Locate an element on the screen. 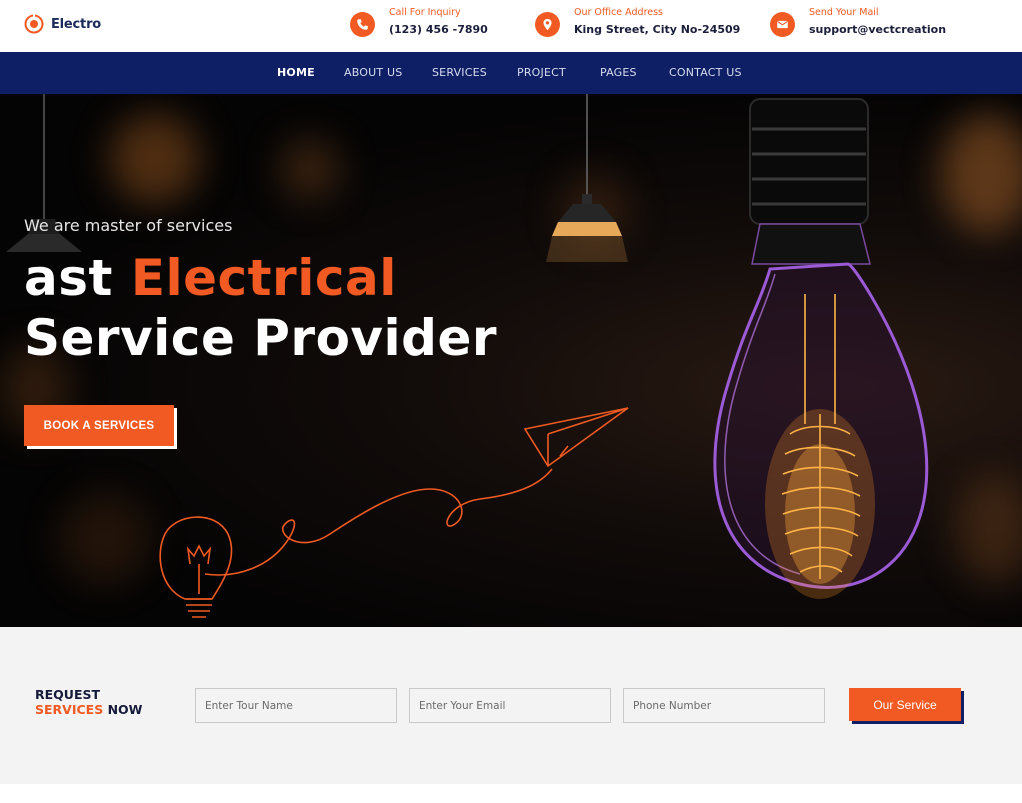 The height and width of the screenshot is (803, 1022). request-title: REQUEST SERVICES NOW is located at coordinates (88, 702).